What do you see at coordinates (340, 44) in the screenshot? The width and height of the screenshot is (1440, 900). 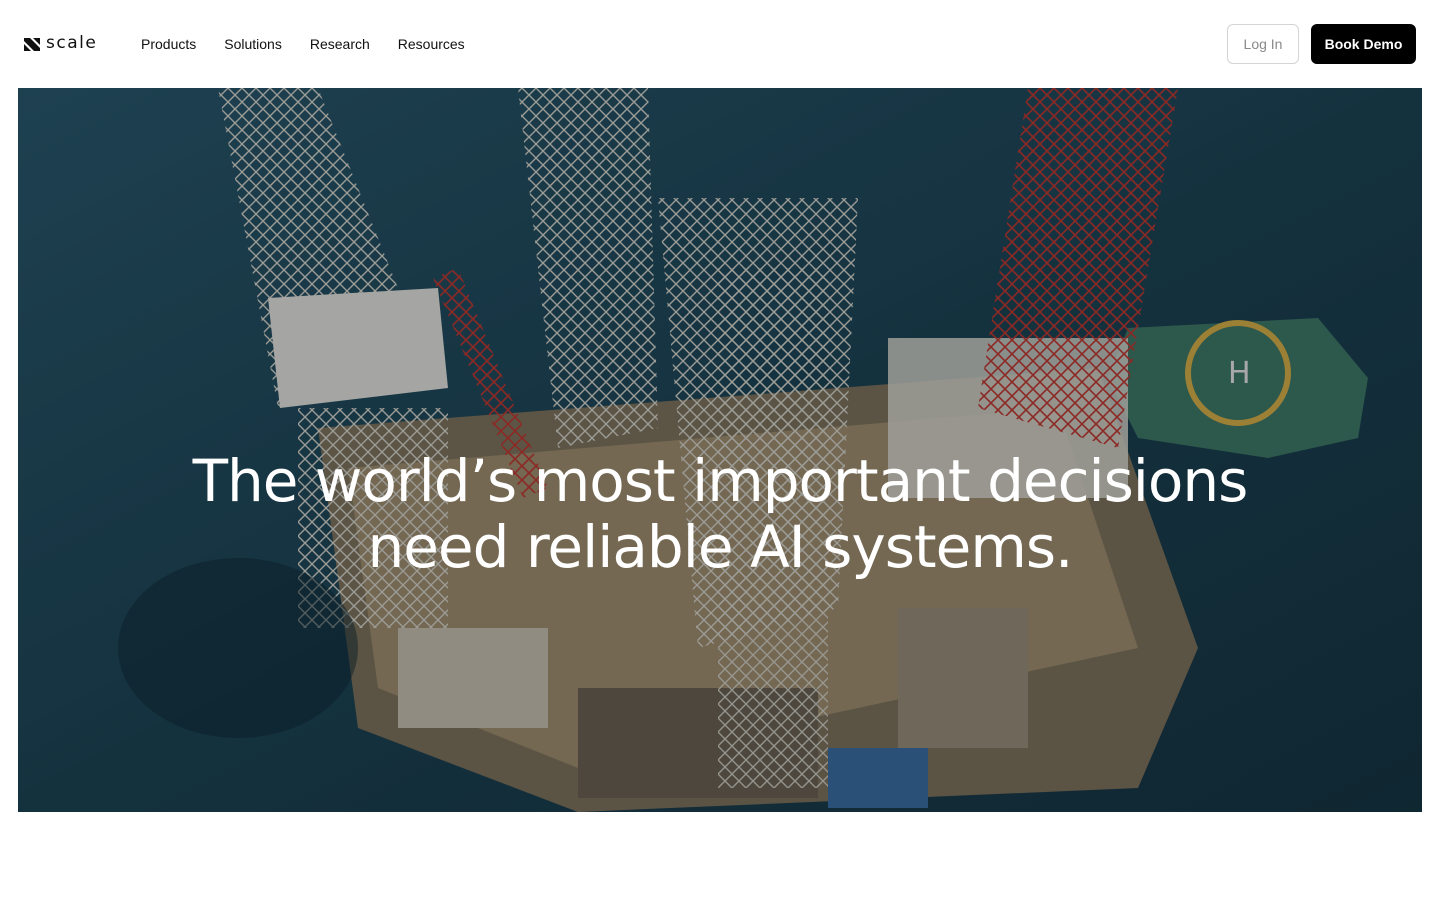 I see `nav-item-research: Research` at bounding box center [340, 44].